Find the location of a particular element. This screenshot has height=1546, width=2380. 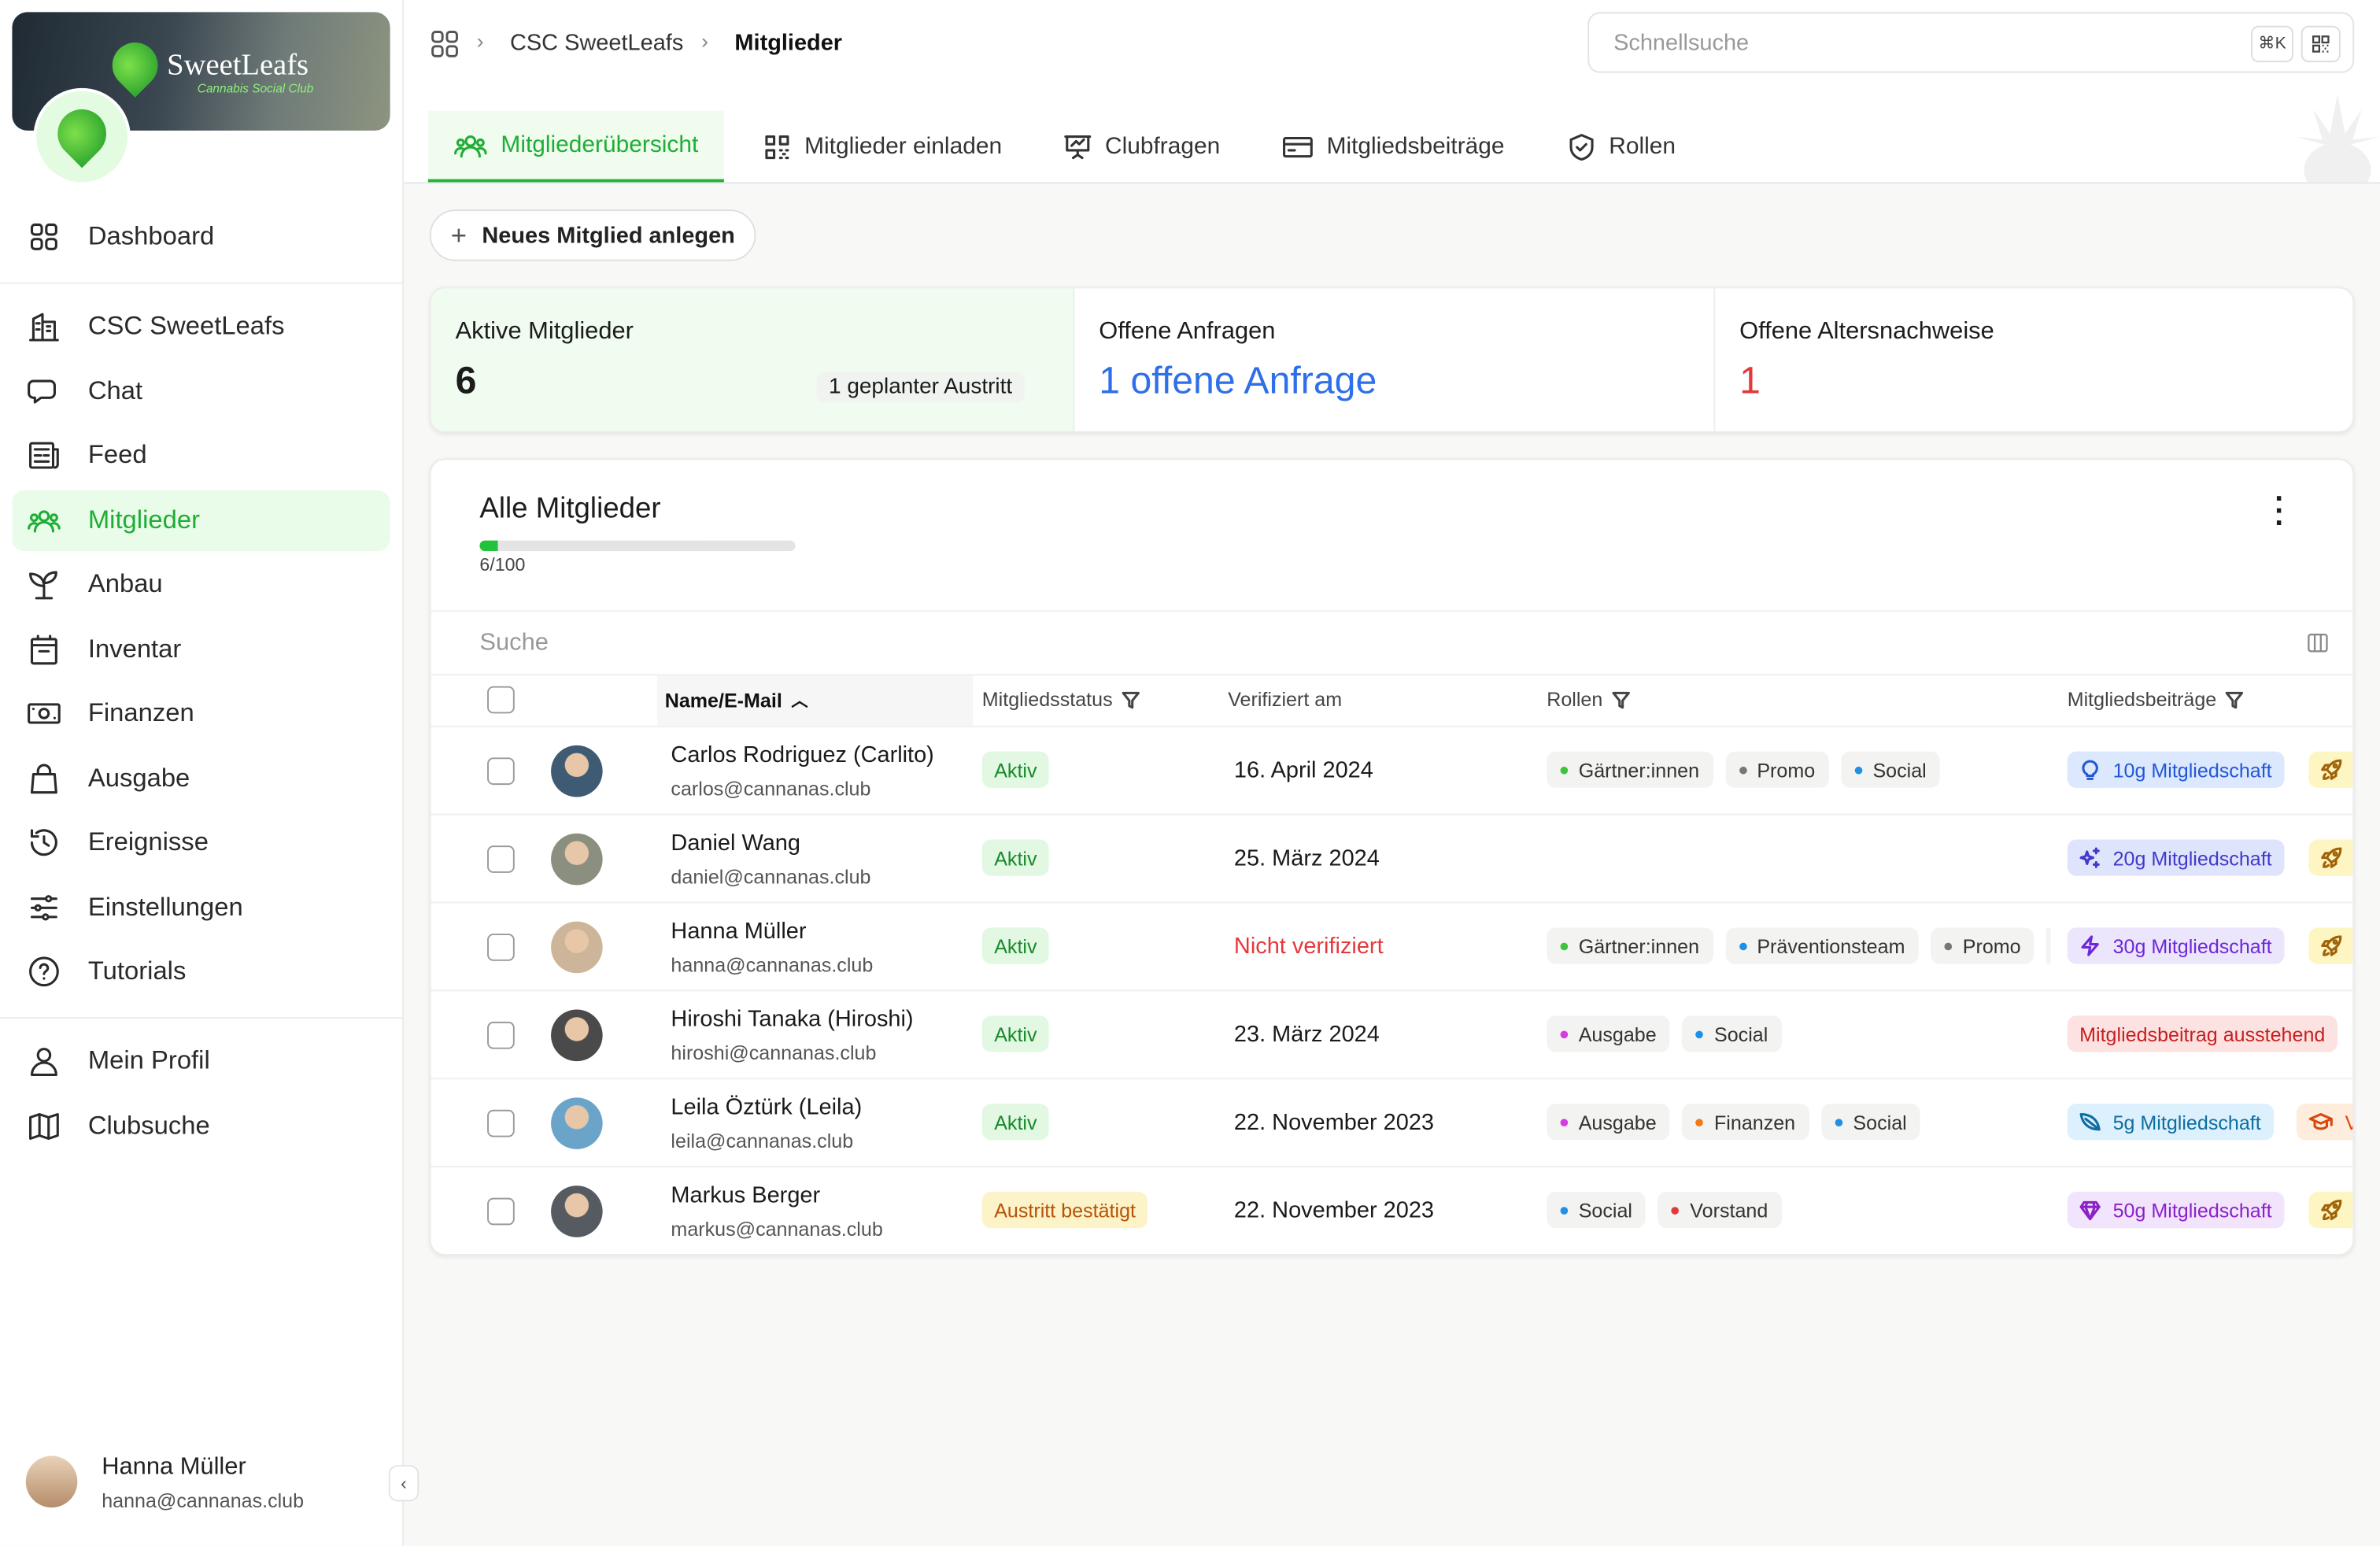

chat-icon is located at coordinates (44, 391).